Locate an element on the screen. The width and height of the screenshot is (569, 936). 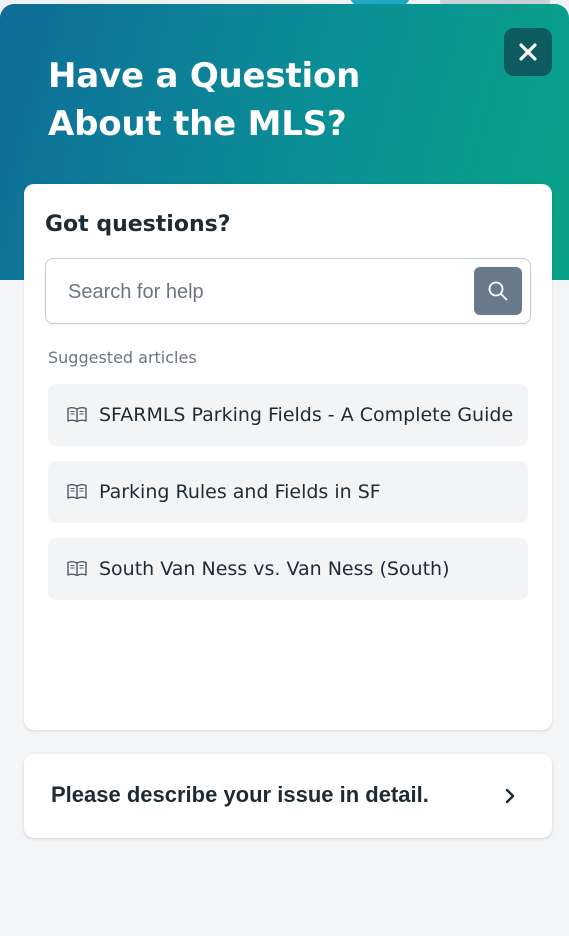
article-title: South Van Ness vs. Van Ness (South) is located at coordinates (274, 569).